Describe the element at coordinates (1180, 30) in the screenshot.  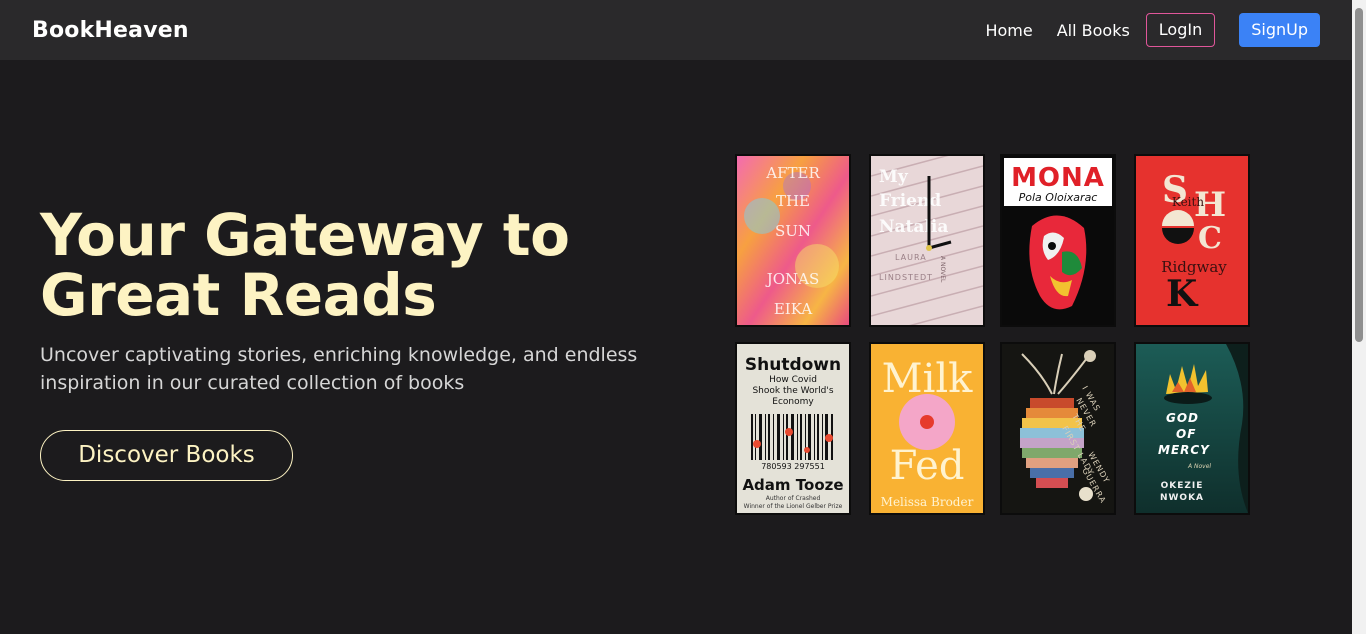
I see `login-button: LogIn` at that location.